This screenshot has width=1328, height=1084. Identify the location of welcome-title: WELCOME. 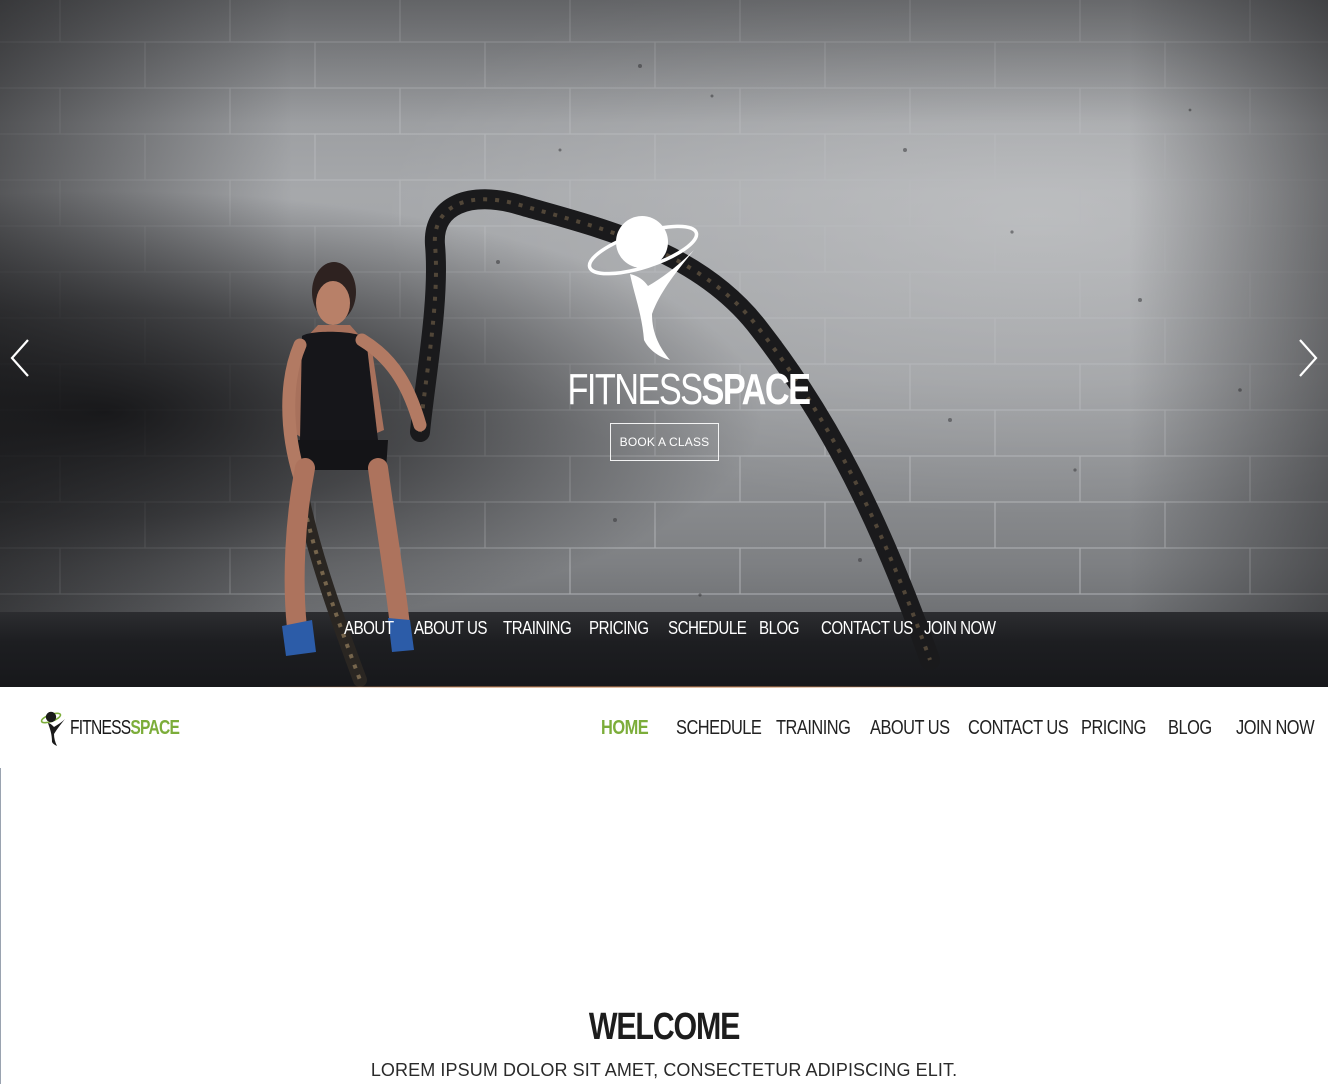
(664, 1027).